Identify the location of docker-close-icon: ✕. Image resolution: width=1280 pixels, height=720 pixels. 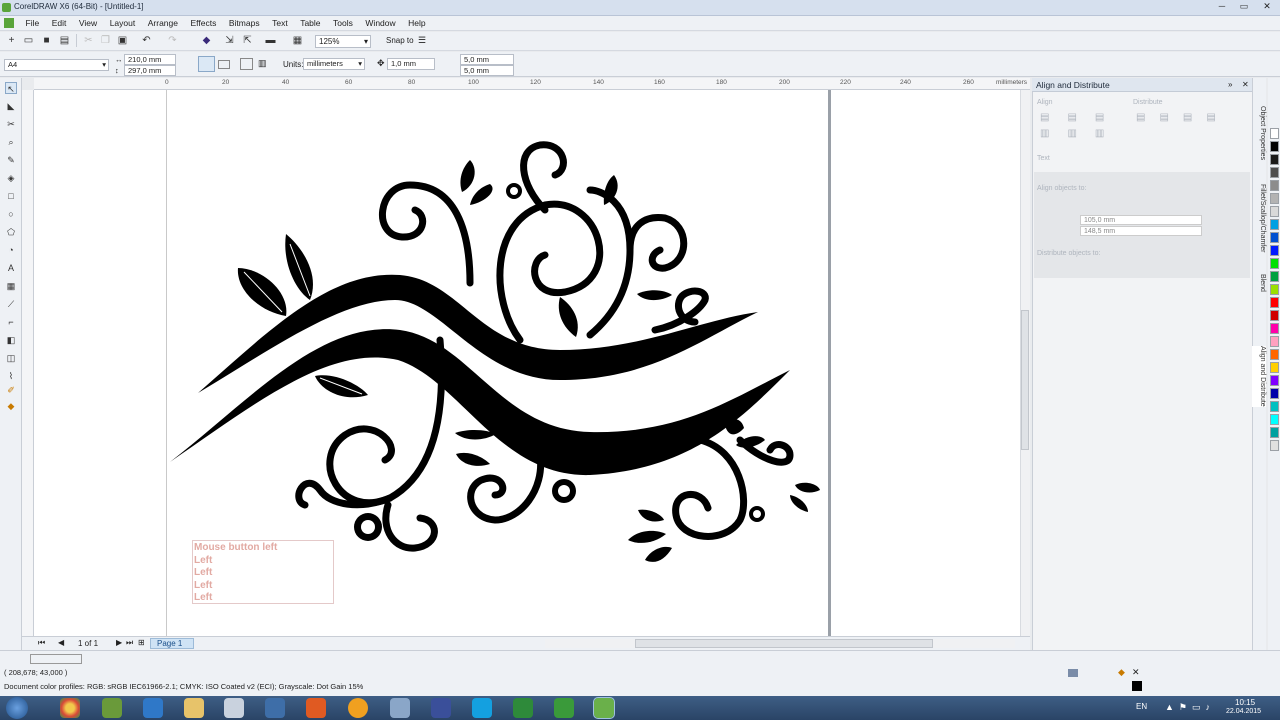
(1245, 84).